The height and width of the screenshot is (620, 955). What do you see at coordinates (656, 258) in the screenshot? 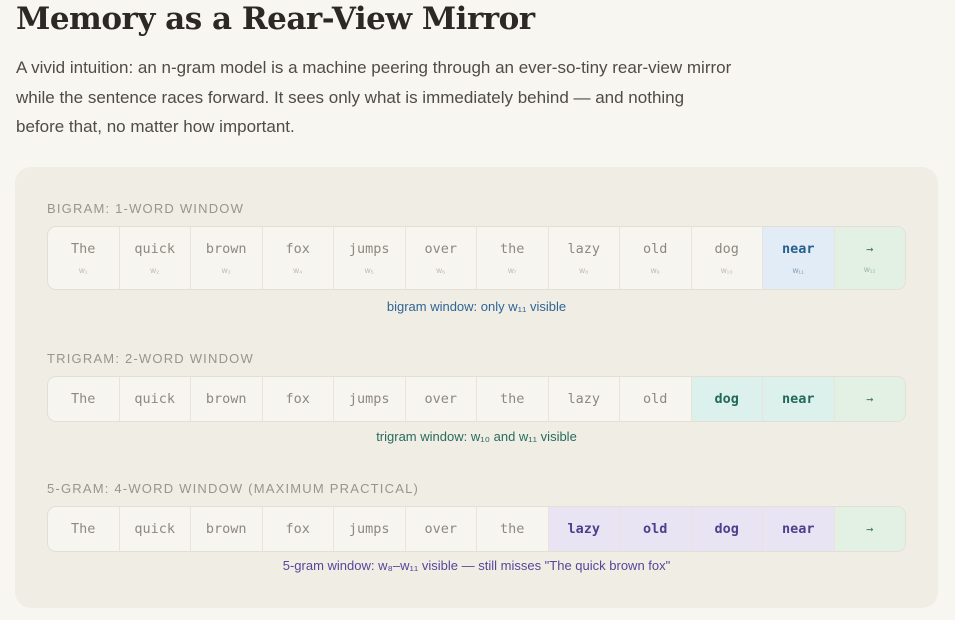
I see `token-w9: old w₉` at bounding box center [656, 258].